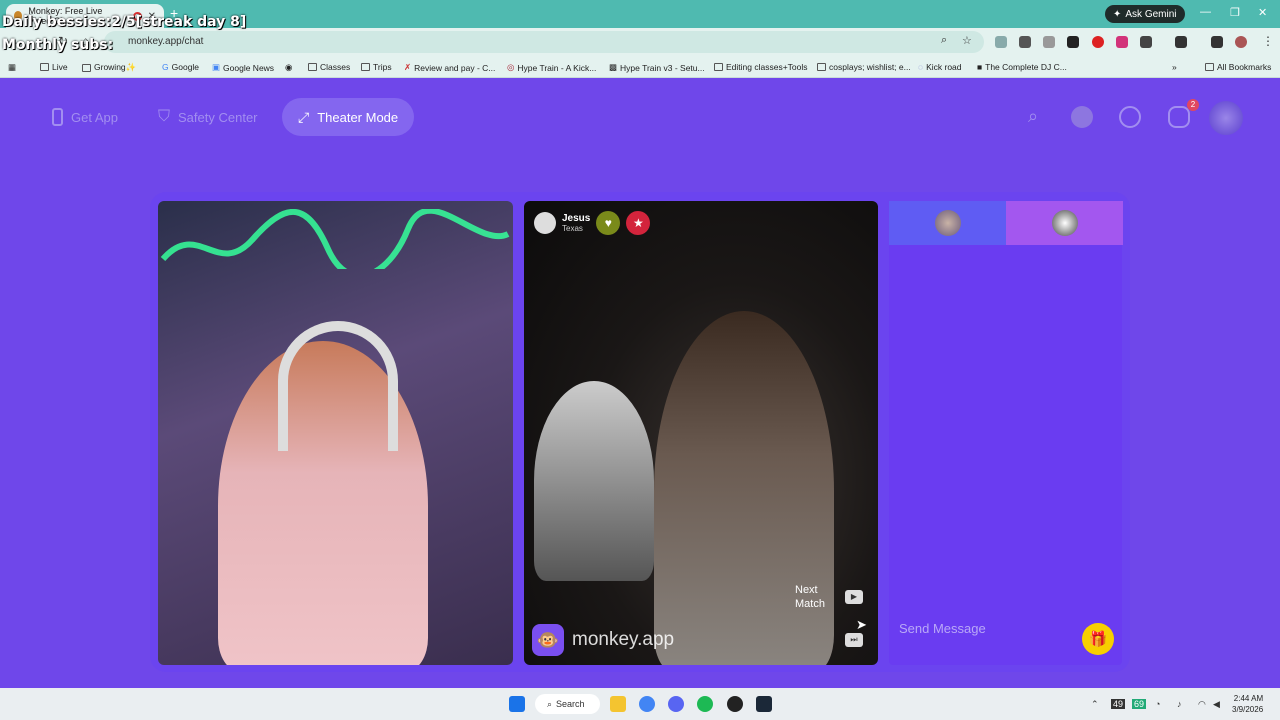 Image resolution: width=1280 pixels, height=720 pixels. I want to click on tray-app-badge: 49, so click(1118, 704).